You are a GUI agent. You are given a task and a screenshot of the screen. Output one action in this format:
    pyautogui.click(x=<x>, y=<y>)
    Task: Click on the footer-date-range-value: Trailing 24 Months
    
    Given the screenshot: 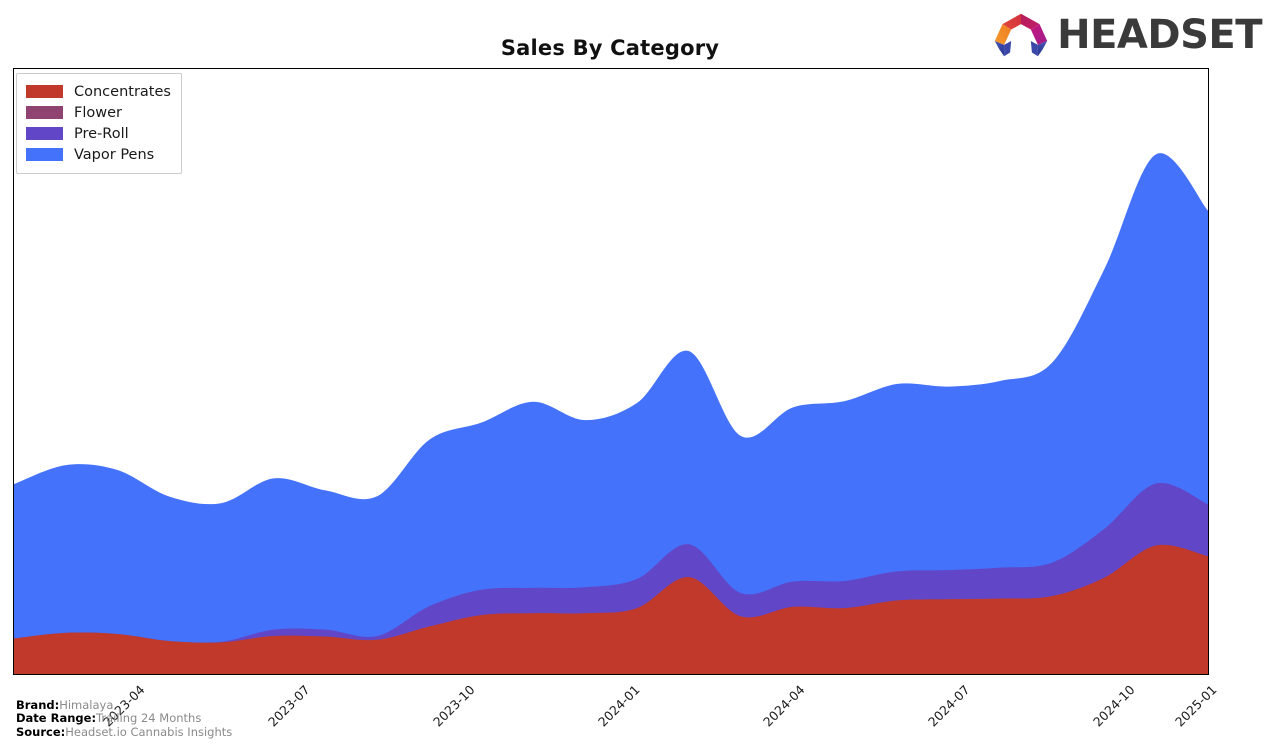 What is the action you would take?
    pyautogui.click(x=149, y=718)
    